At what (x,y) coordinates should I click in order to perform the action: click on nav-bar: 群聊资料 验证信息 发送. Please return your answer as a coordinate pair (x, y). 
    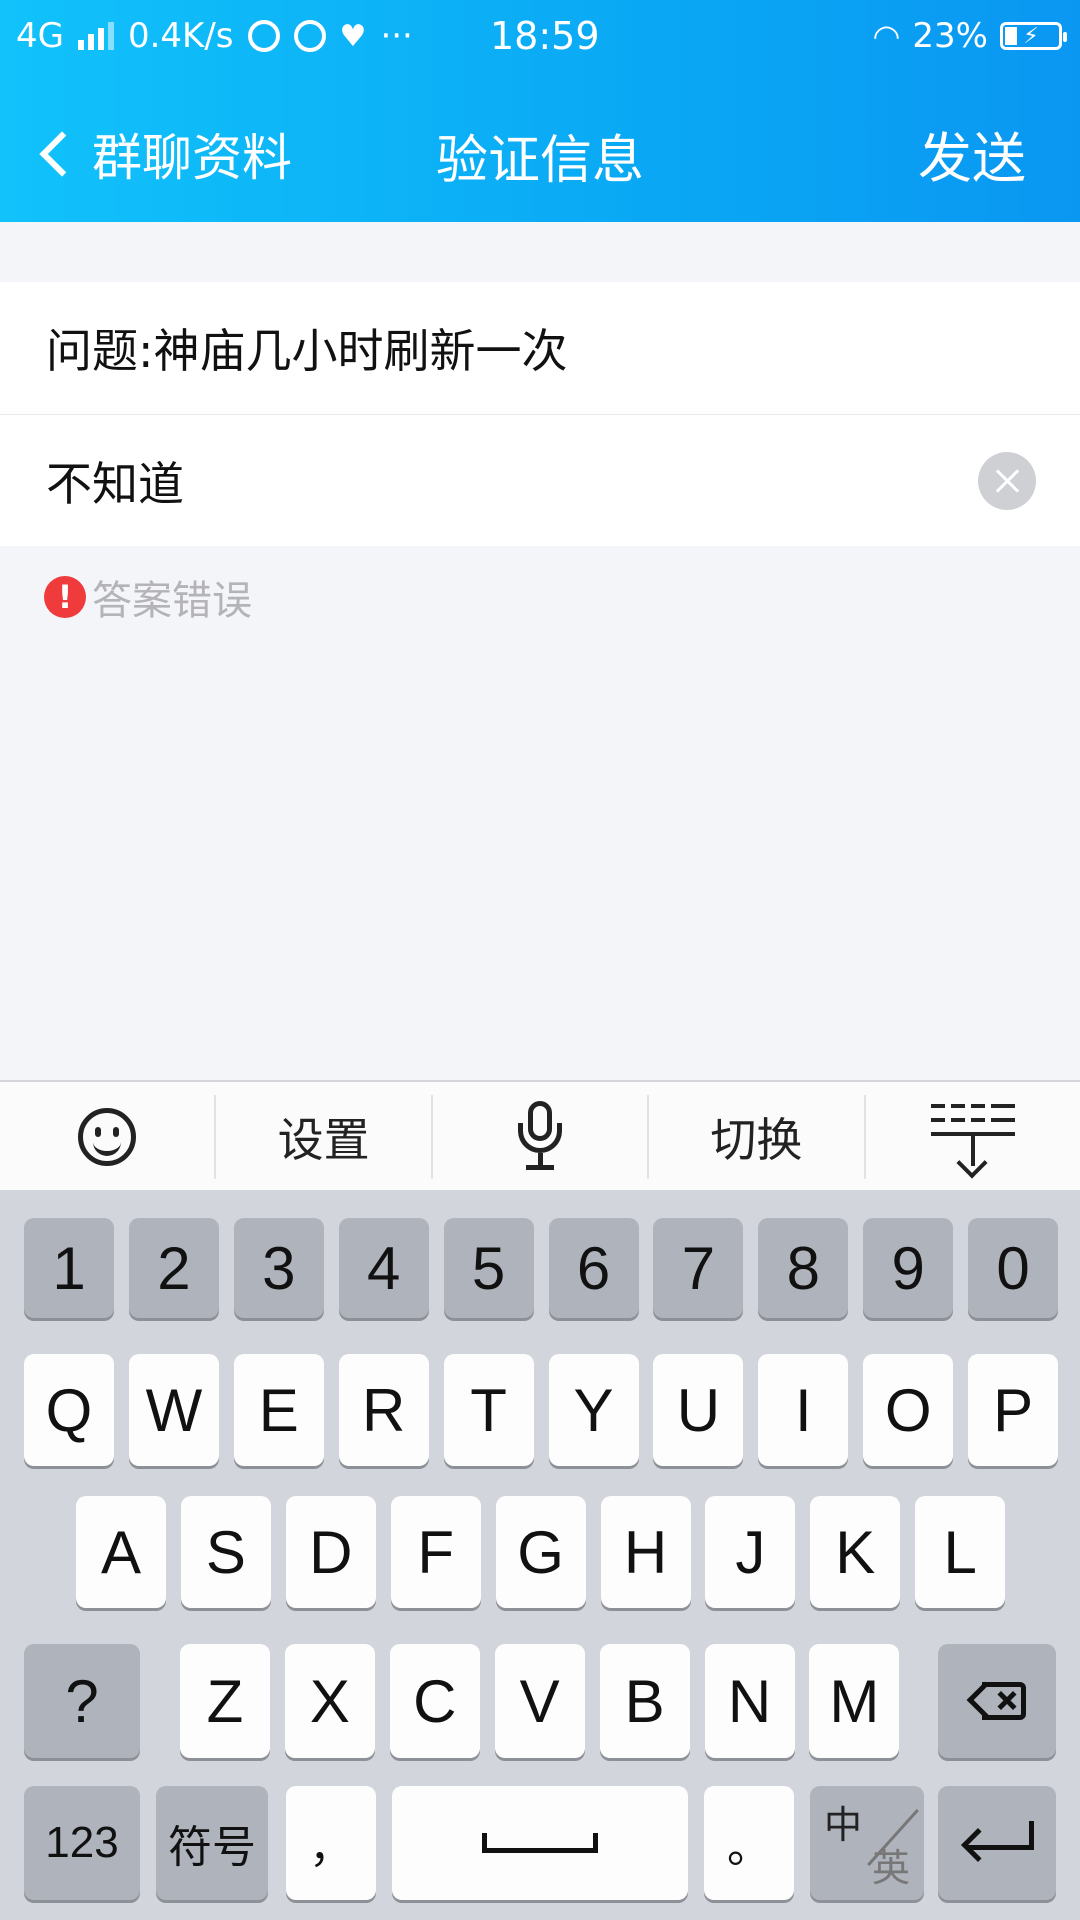
    Looking at the image, I should click on (540, 147).